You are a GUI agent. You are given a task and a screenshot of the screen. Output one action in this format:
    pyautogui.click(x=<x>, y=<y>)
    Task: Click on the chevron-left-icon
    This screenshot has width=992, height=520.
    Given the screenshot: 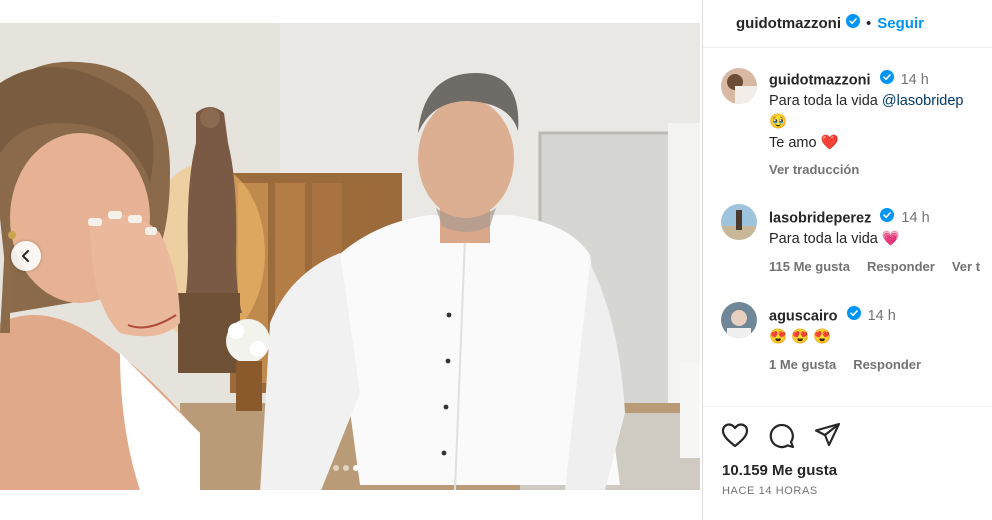 What is the action you would take?
    pyautogui.click(x=25, y=256)
    